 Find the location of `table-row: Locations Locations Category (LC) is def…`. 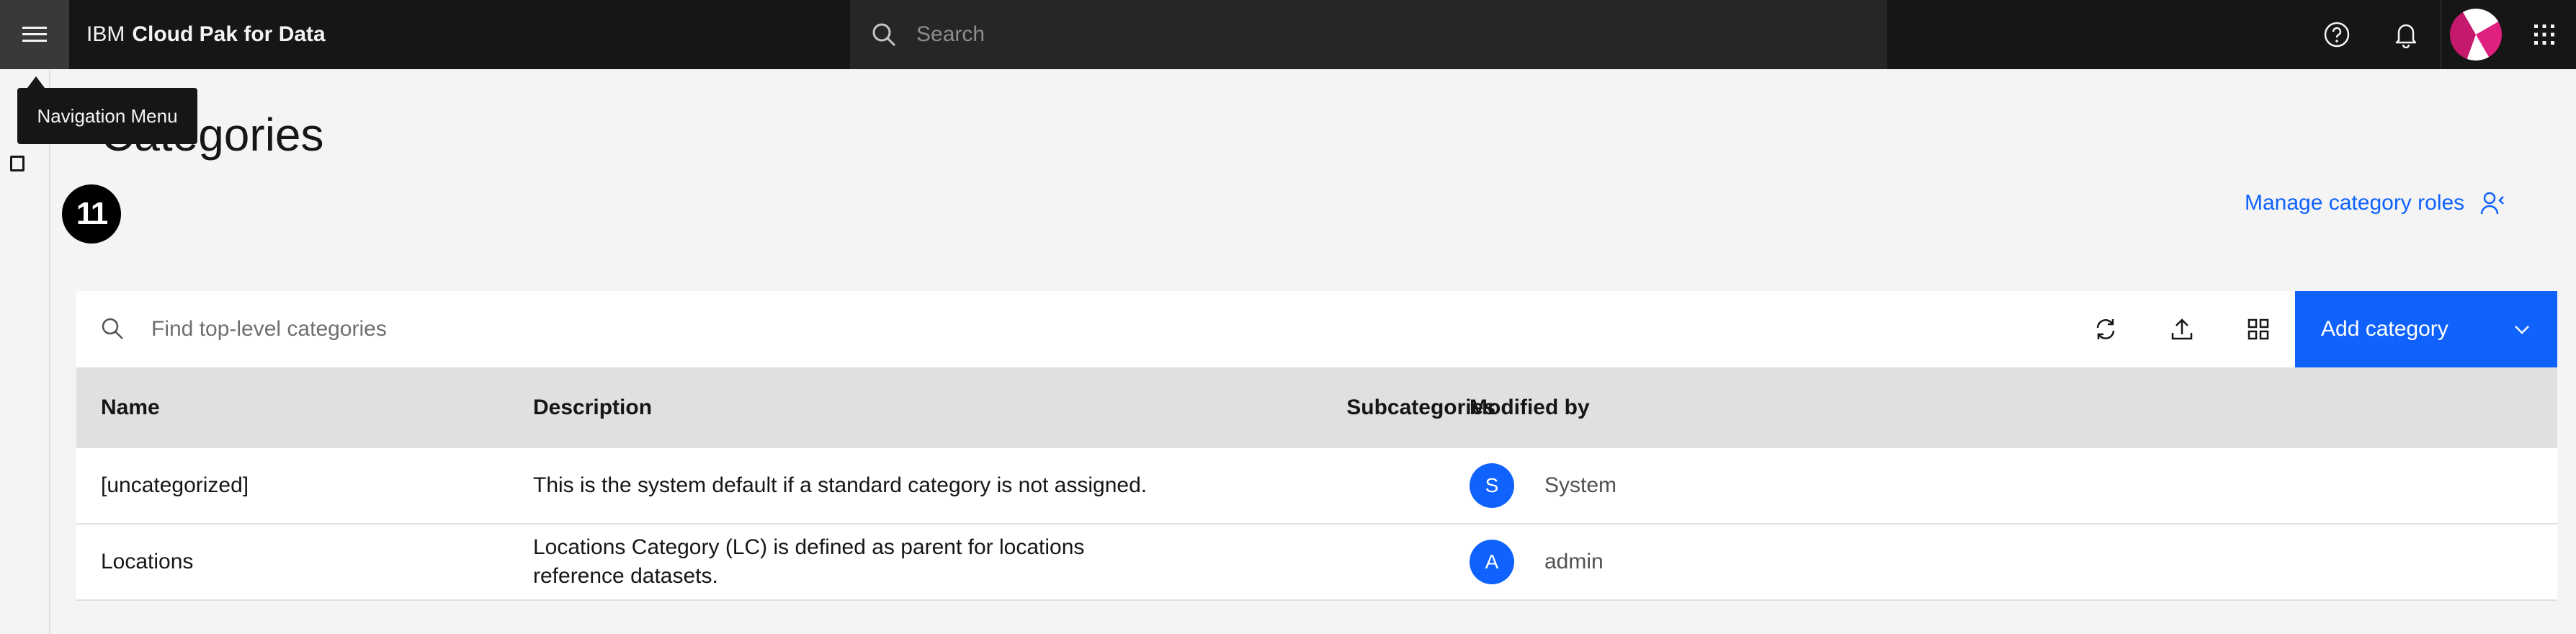

table-row: Locations Locations Category (LC) is def… is located at coordinates (1316, 562).